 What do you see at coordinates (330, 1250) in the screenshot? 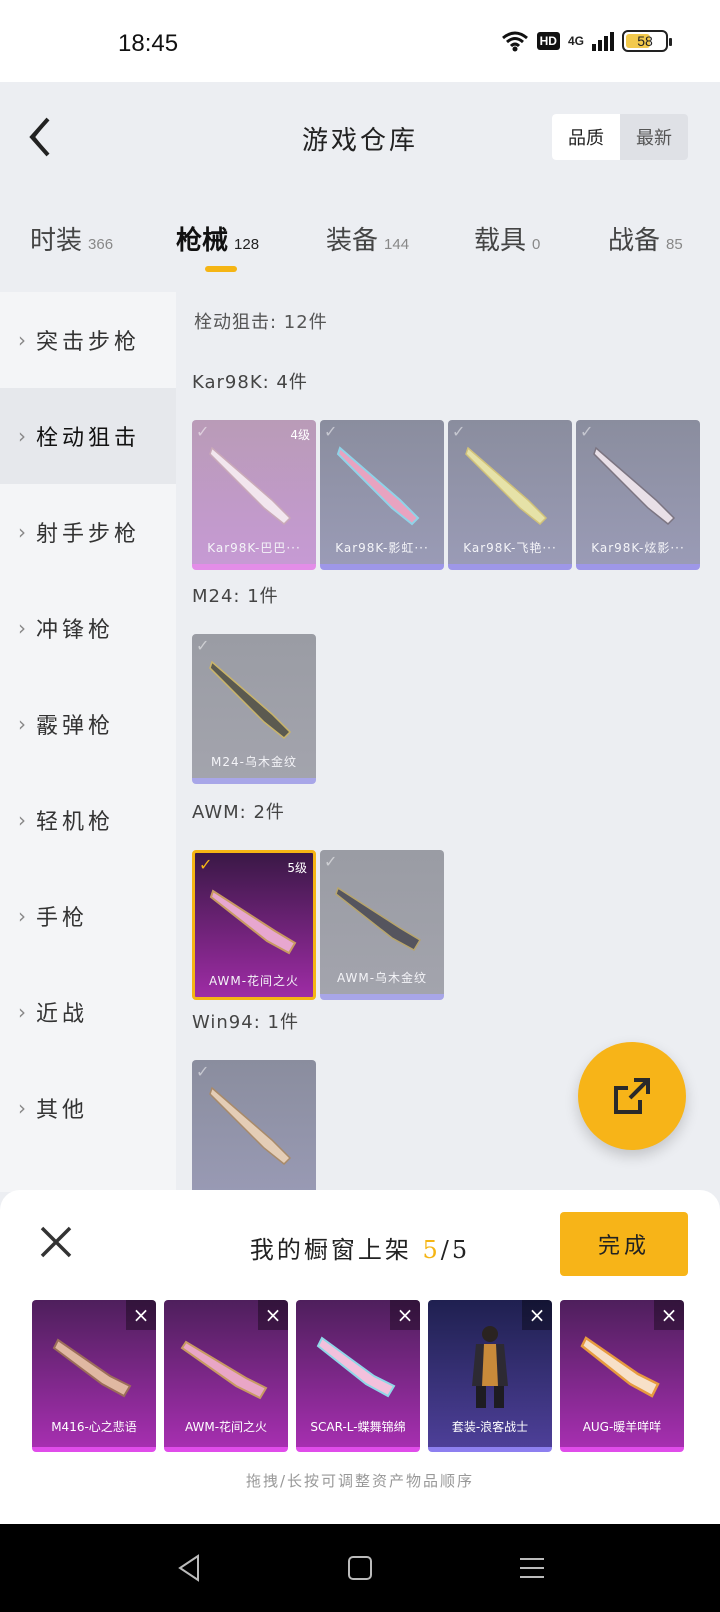
I see `showcase-title-text: 我的橱窗上架` at bounding box center [330, 1250].